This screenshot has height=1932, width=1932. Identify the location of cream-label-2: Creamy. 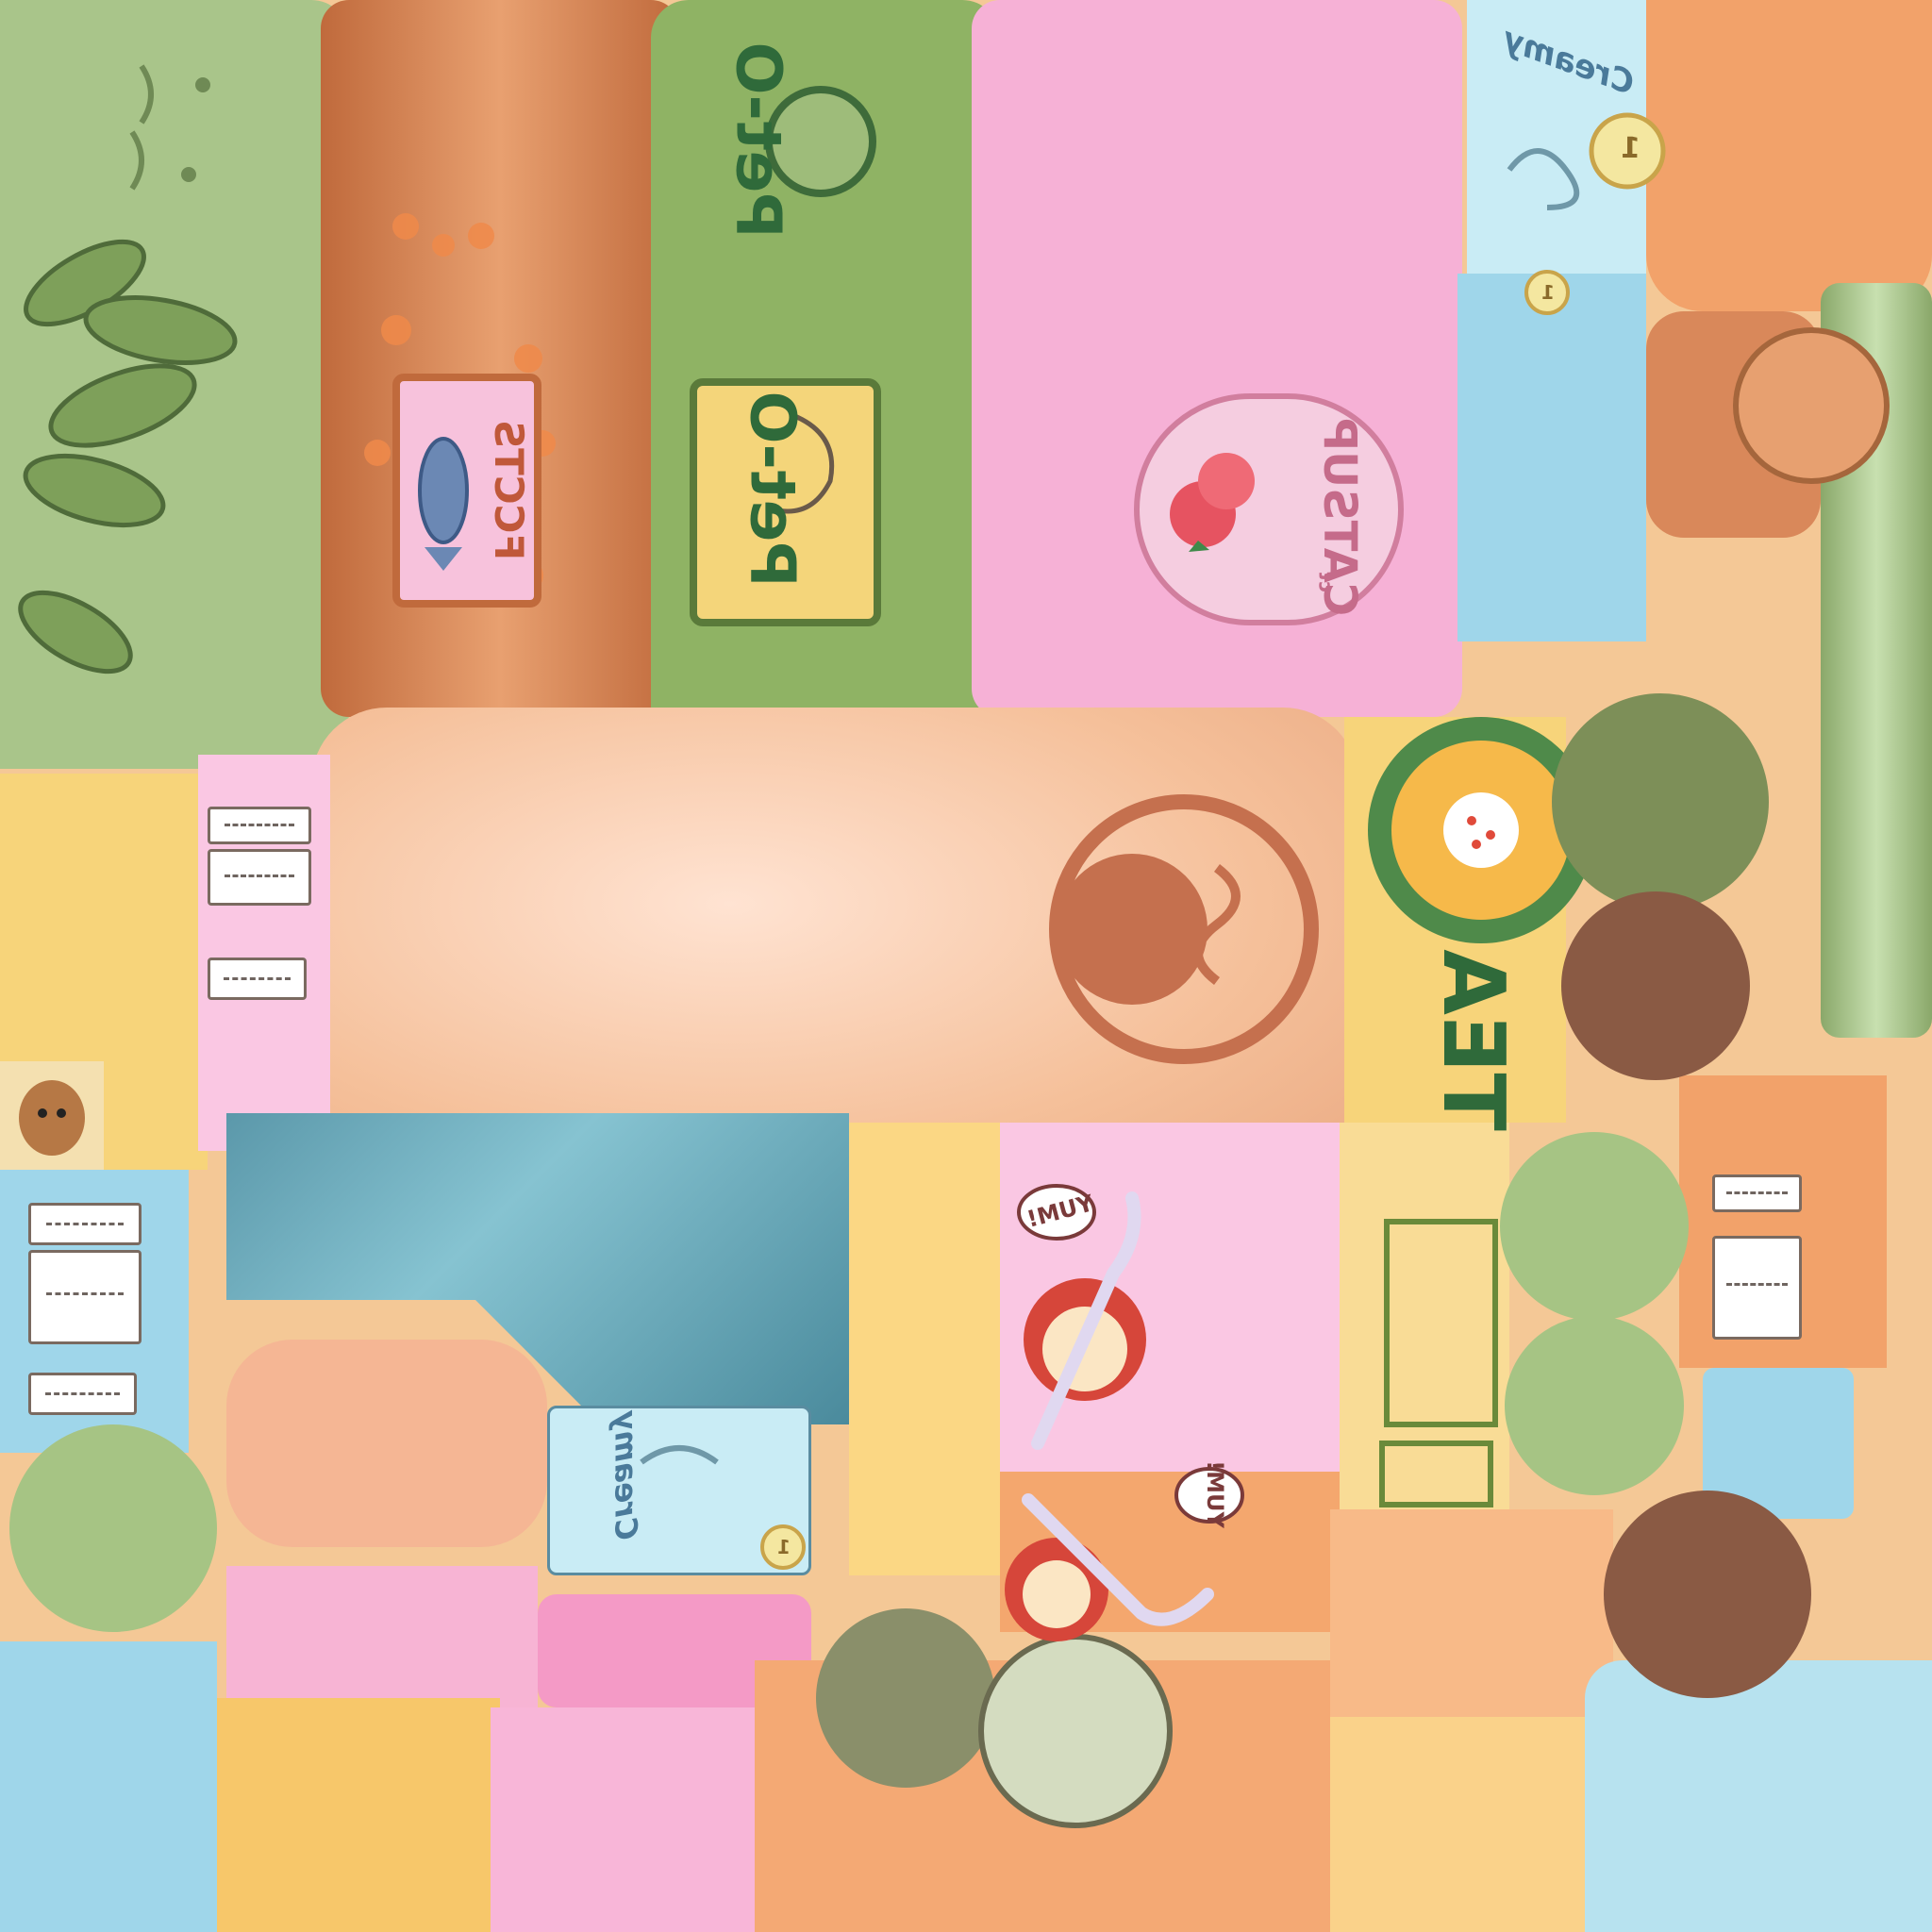
(626, 1476).